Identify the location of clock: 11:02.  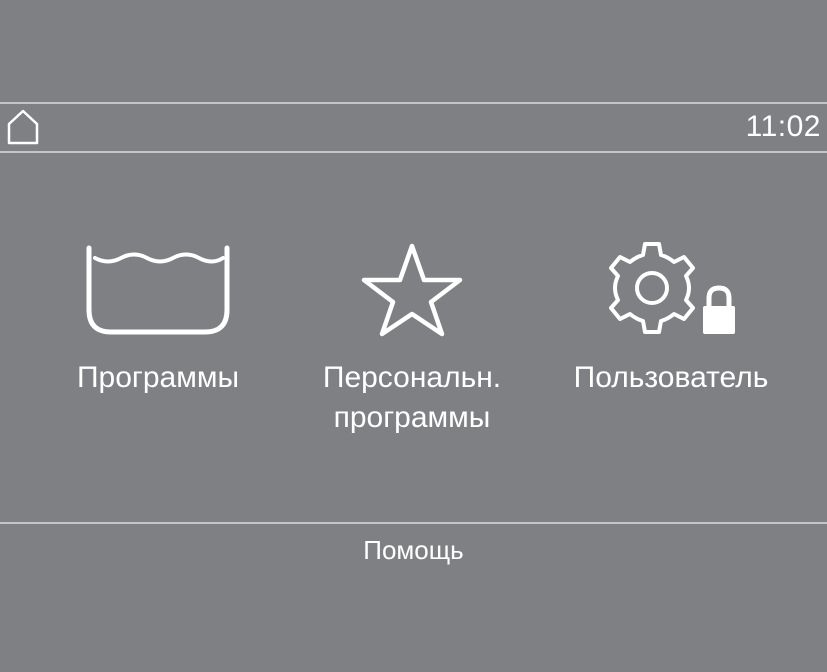
(783, 126).